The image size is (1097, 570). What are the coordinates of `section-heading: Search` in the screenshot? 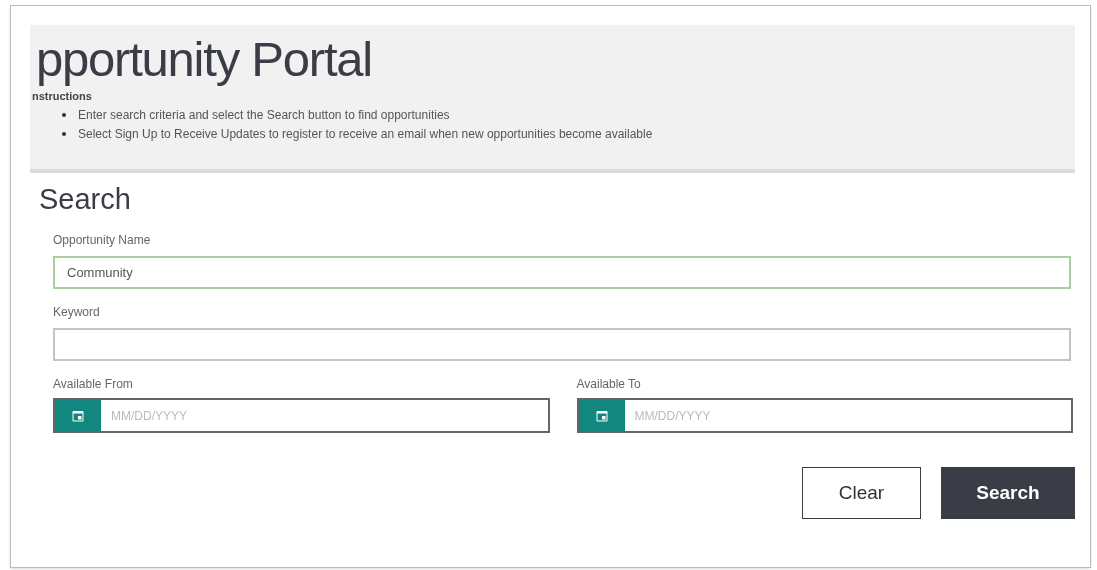 It's located at (85, 199).